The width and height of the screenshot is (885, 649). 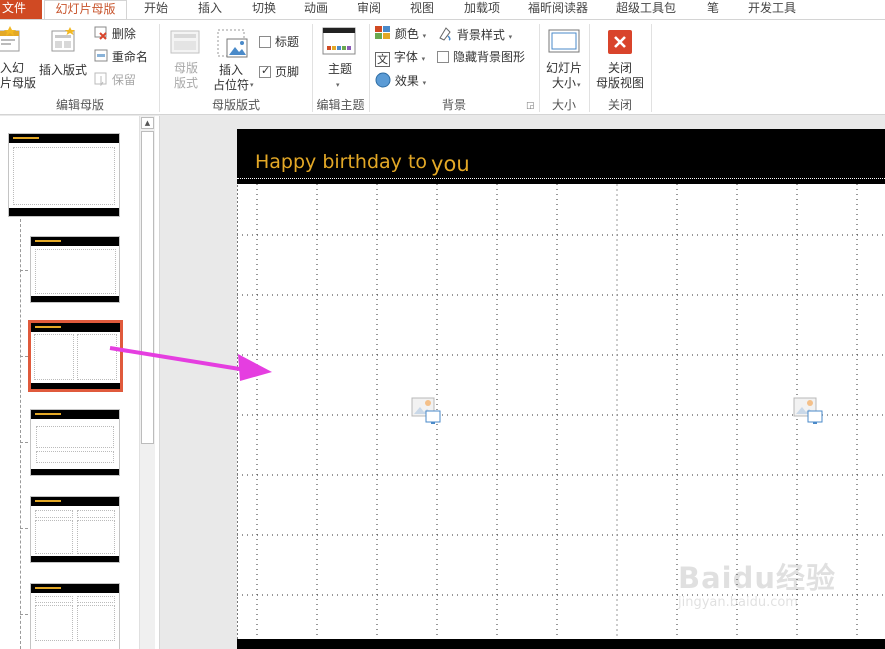 What do you see at coordinates (443, 57) in the screenshot?
I see `hide-background-graphics-box` at bounding box center [443, 57].